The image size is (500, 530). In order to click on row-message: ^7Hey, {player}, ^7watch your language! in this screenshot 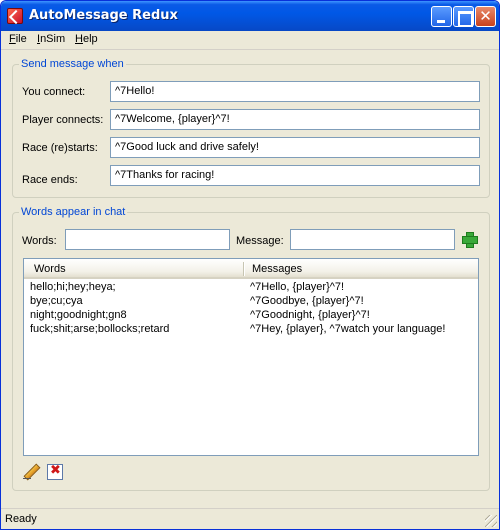, I will do `click(348, 329)`.